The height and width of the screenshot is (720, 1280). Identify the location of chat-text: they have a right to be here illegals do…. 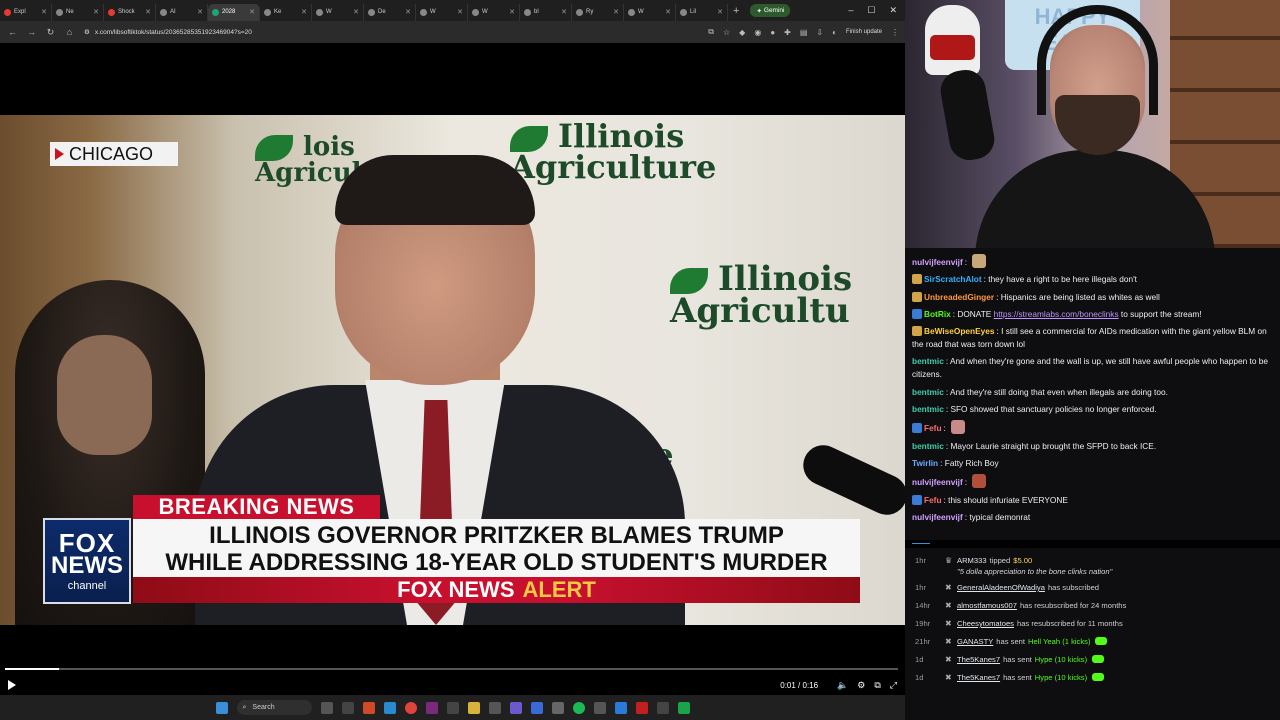
(1062, 279).